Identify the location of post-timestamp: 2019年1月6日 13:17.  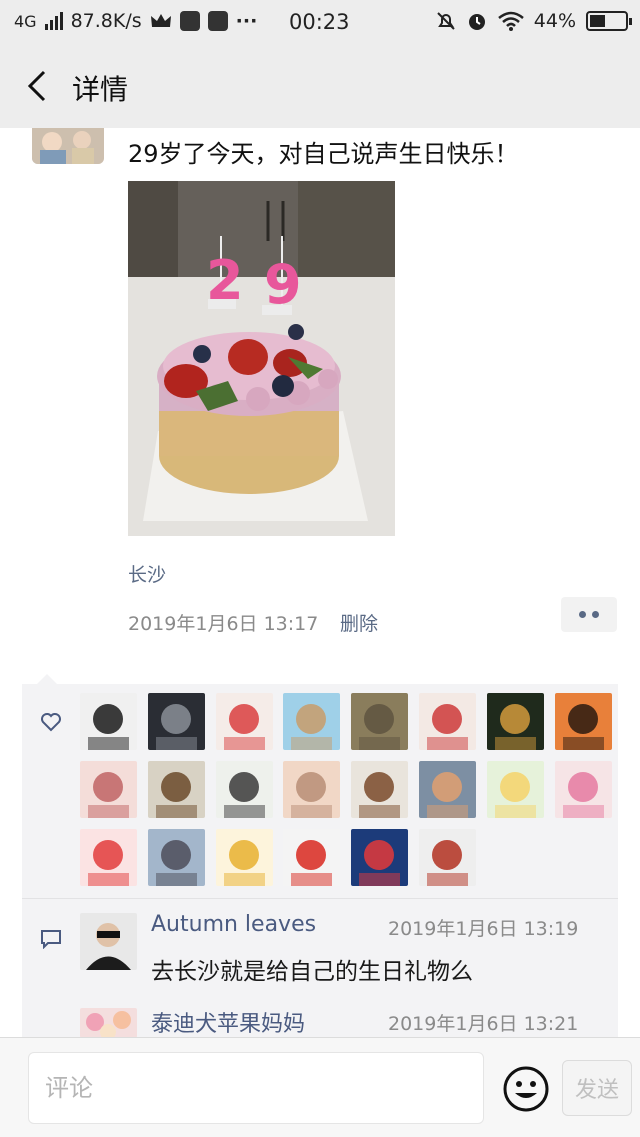
(223, 624).